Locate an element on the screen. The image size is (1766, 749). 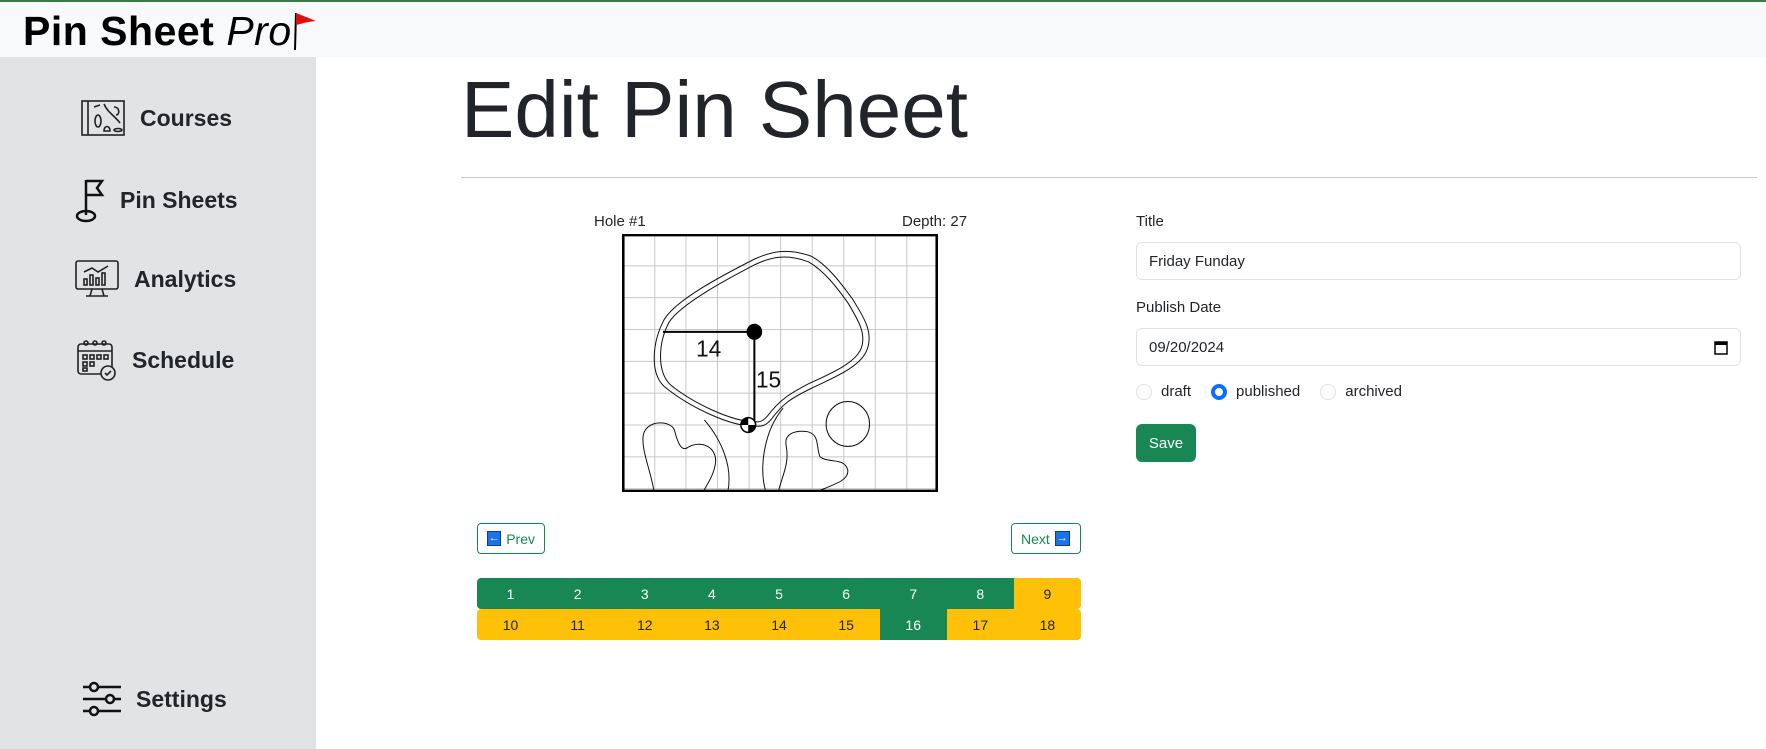
logo: Pin Sheet Pro is located at coordinates (170, 31).